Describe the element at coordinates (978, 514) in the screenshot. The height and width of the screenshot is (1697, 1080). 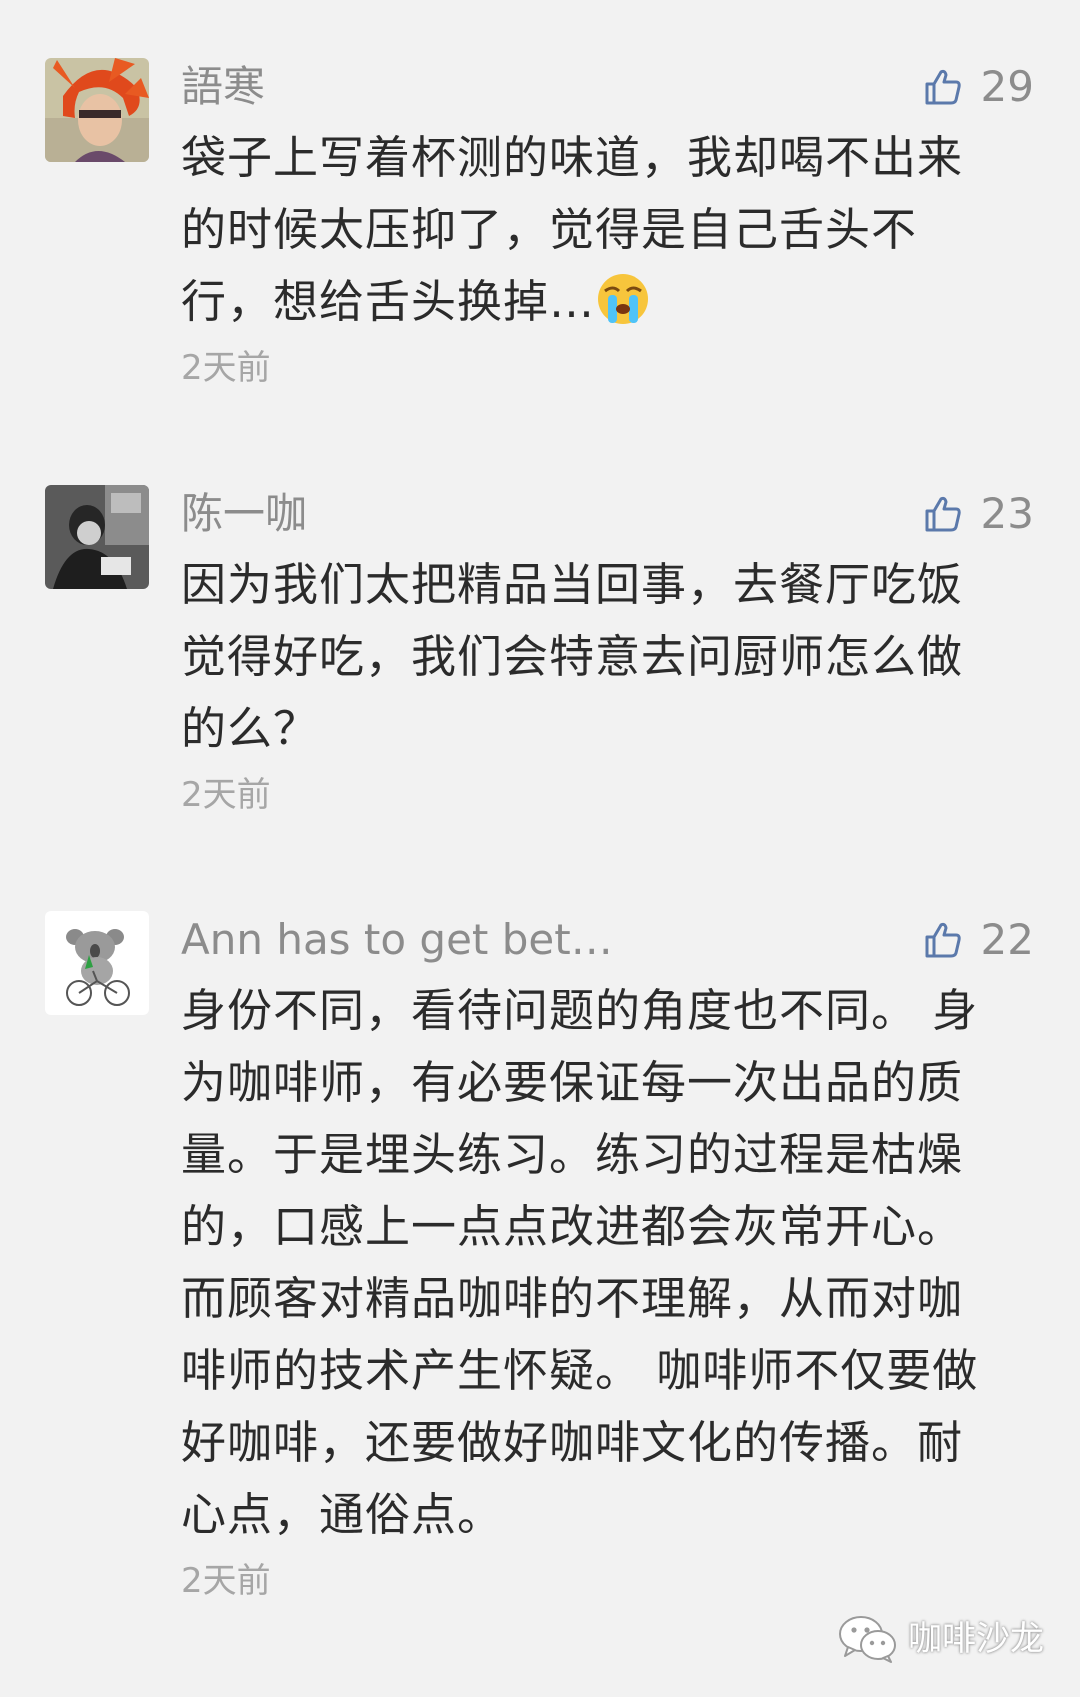
I see `like-button: 23` at that location.